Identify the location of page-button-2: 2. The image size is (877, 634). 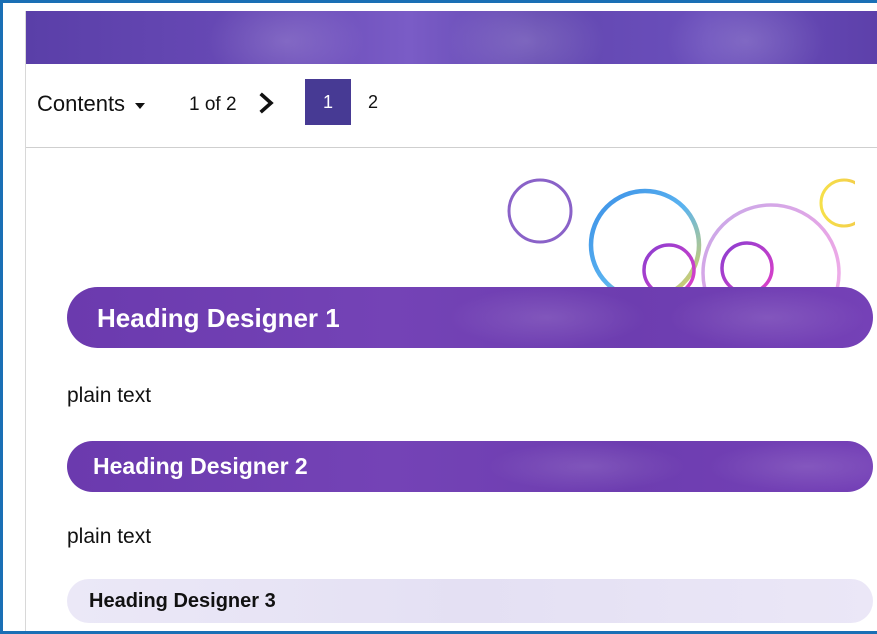
(373, 102).